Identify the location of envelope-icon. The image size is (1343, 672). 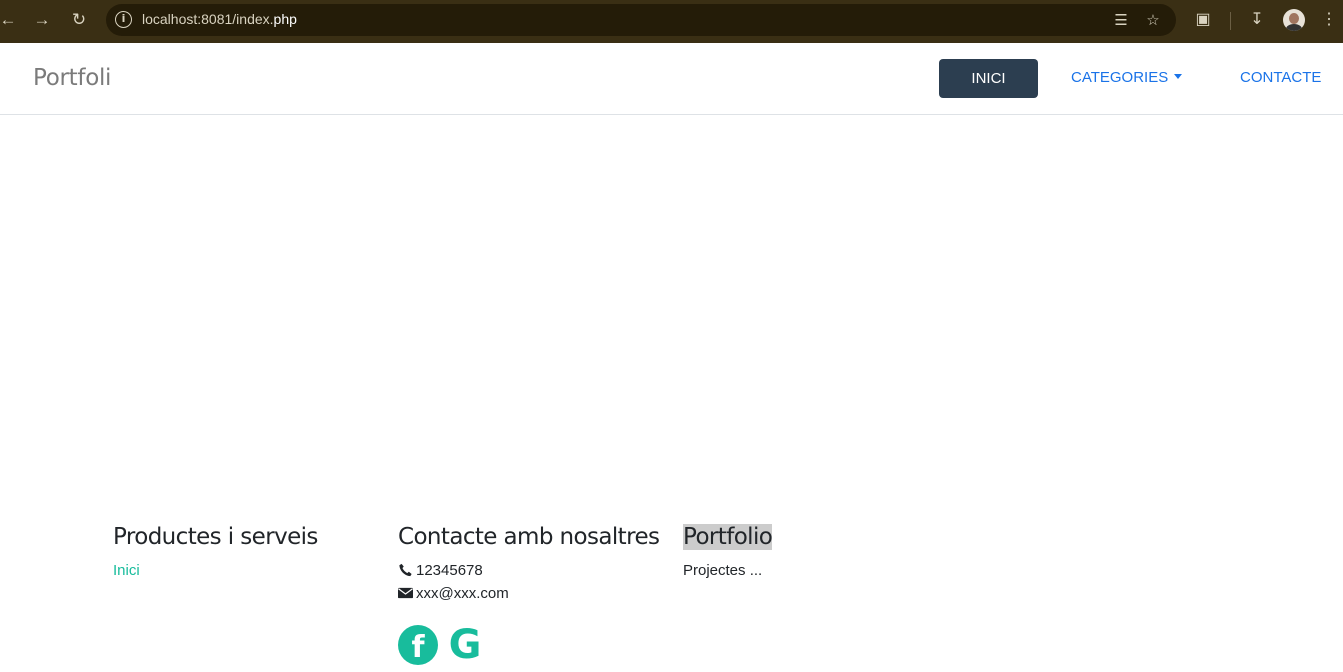
(405, 593).